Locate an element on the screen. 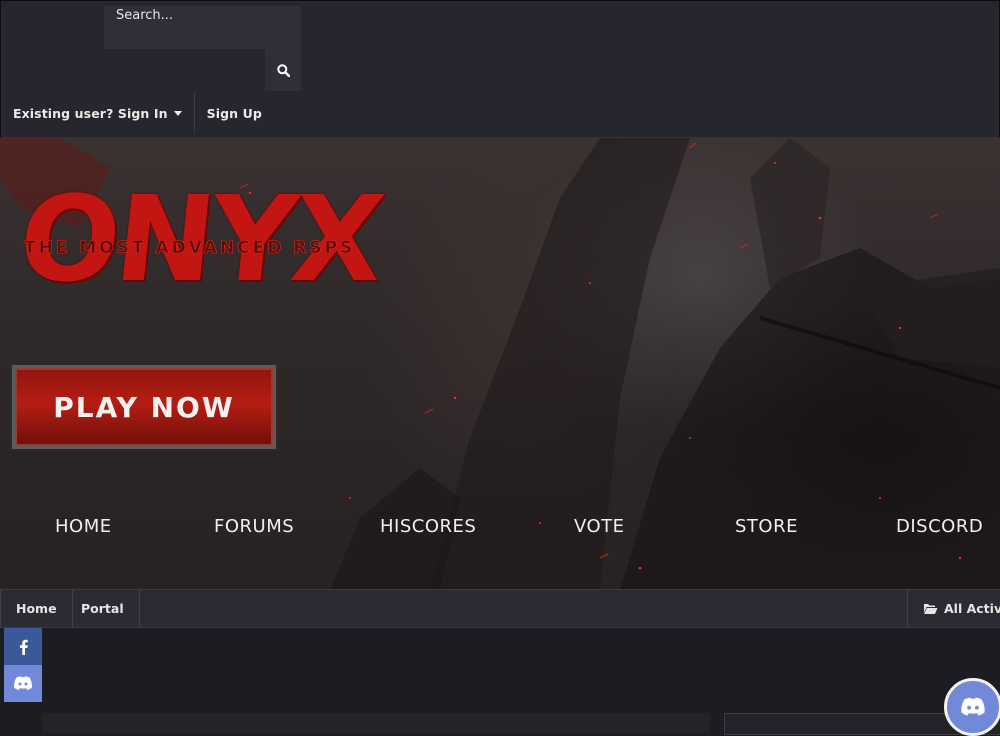 The height and width of the screenshot is (736, 1000). onyx-logo: ONYX THE MOST ADVANCED RSPS is located at coordinates (206, 249).